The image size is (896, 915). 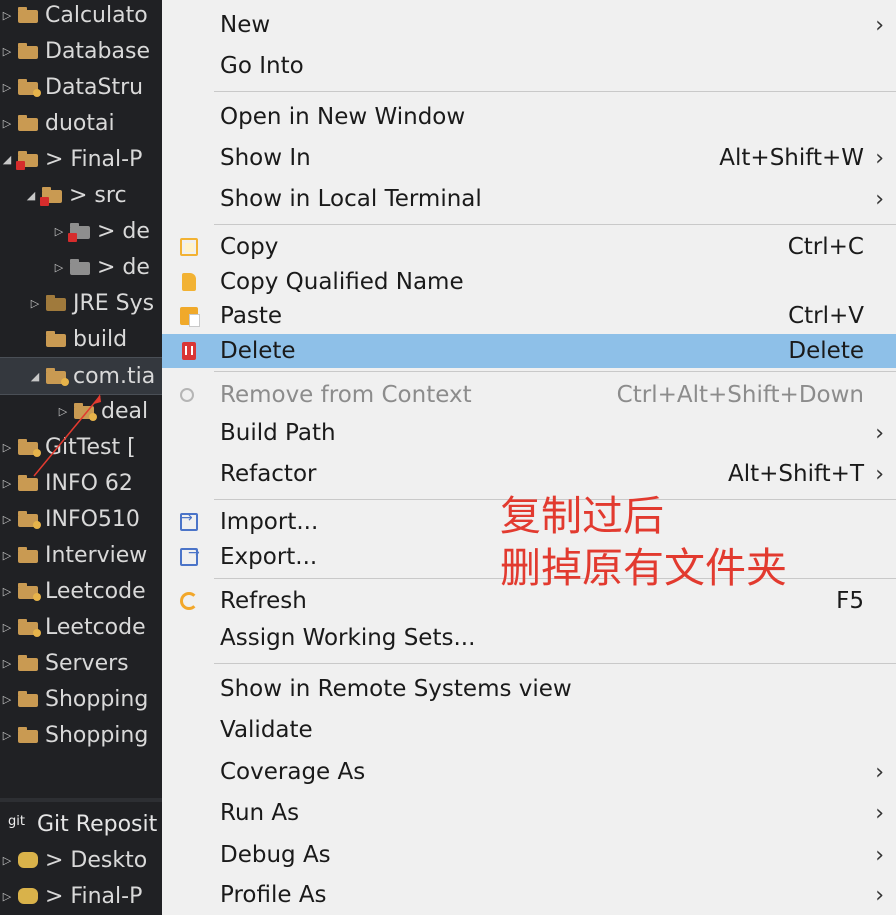 I want to click on menu-item-show-in-local-terminal: Show in Local Terminal ›, so click(x=529, y=199).